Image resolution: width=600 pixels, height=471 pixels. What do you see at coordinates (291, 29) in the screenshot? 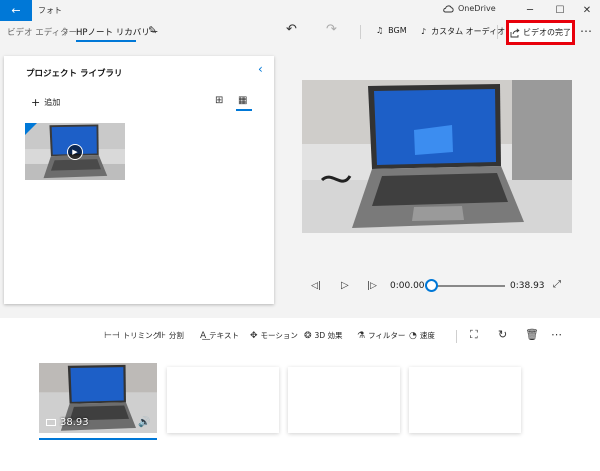
I see `undo-icon: ↶` at bounding box center [291, 29].